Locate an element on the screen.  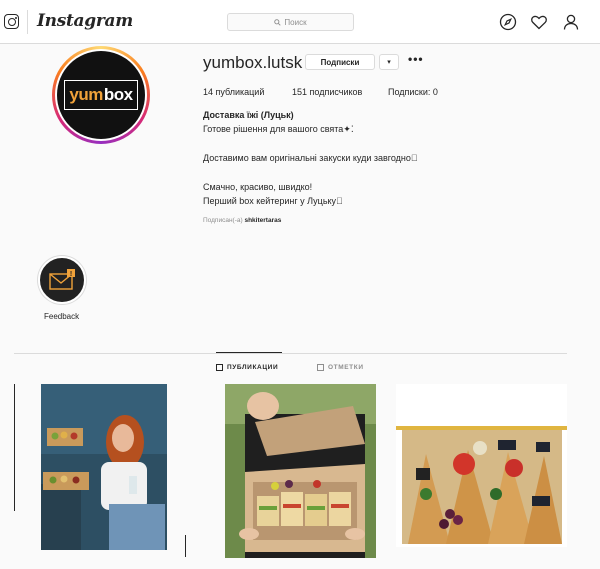
following-button: Подписки is located at coordinates (340, 62).